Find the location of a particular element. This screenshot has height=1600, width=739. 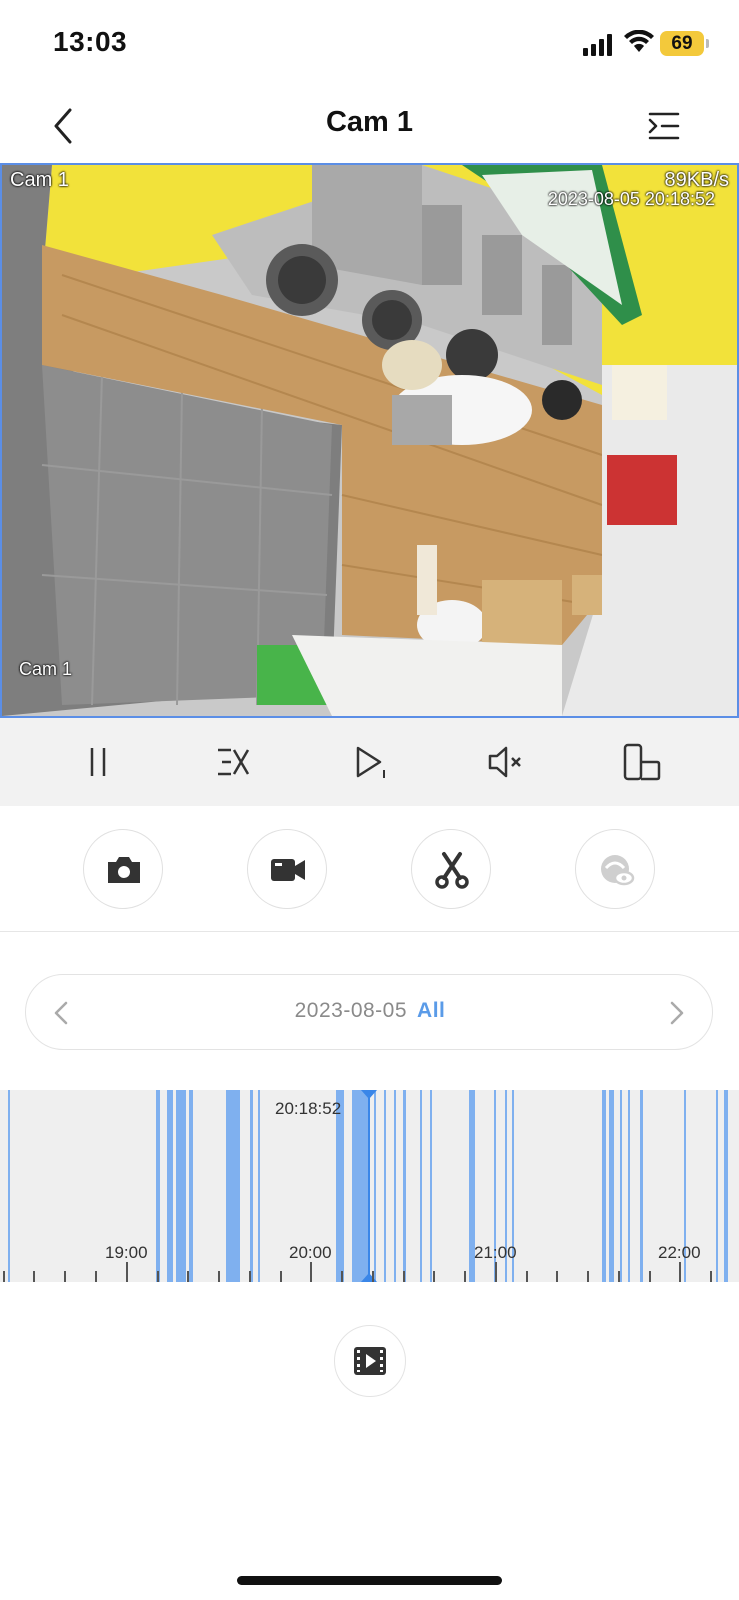

clip-button is located at coordinates (451, 869).